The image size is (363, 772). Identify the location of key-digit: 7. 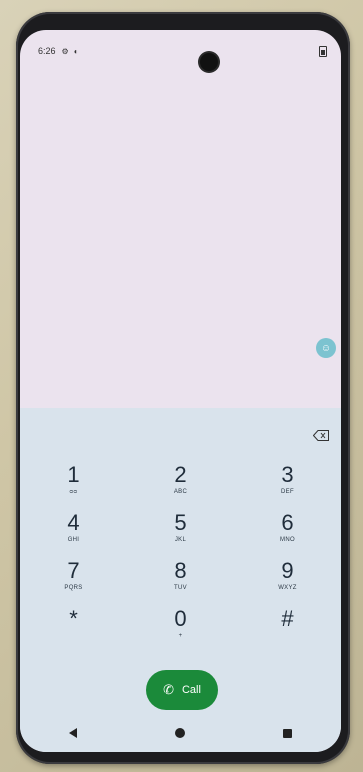
(73, 570).